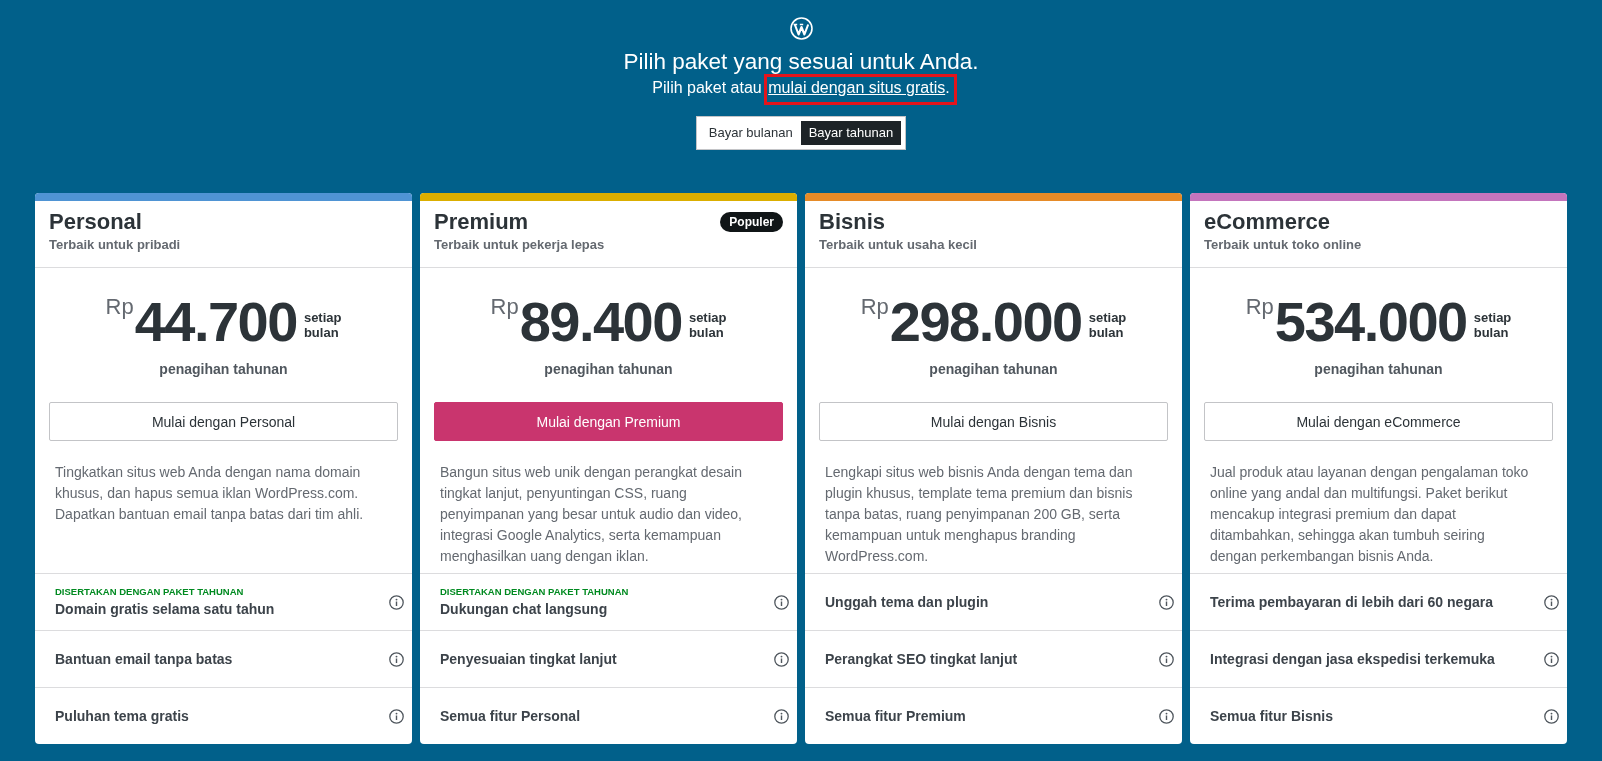 Image resolution: width=1602 pixels, height=761 pixels. What do you see at coordinates (215, 322) in the screenshot?
I see `plan-price: 44.700` at bounding box center [215, 322].